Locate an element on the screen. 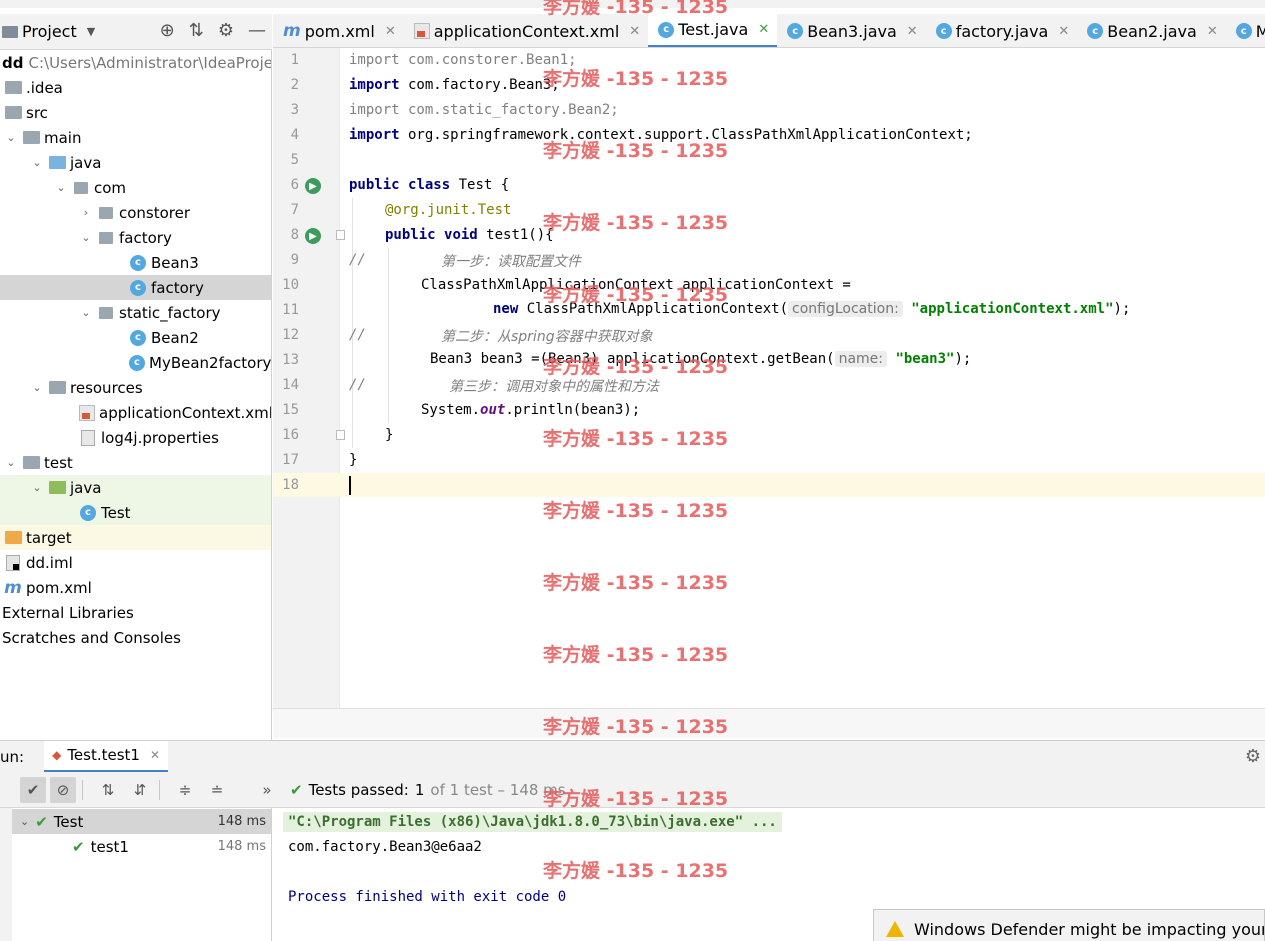 Image resolution: width=1265 pixels, height=941 pixels. tree-item-test: ⌄ test is located at coordinates (135, 462).